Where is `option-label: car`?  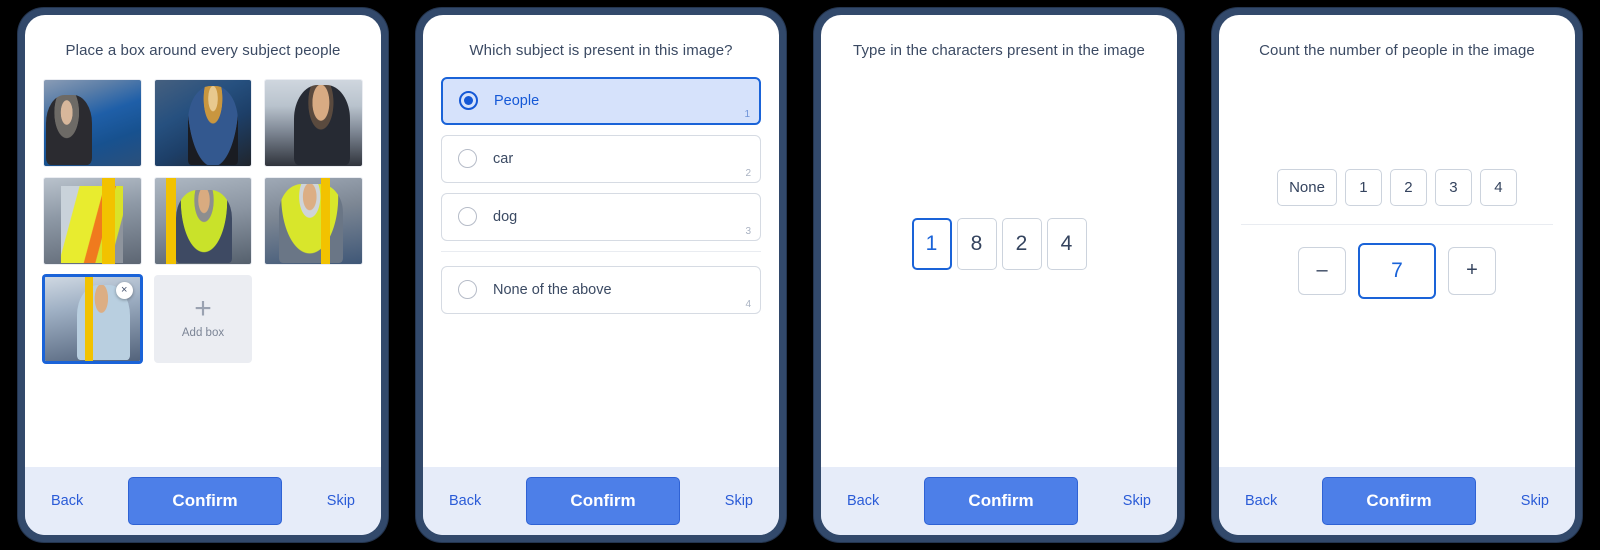 option-label: car is located at coordinates (503, 158).